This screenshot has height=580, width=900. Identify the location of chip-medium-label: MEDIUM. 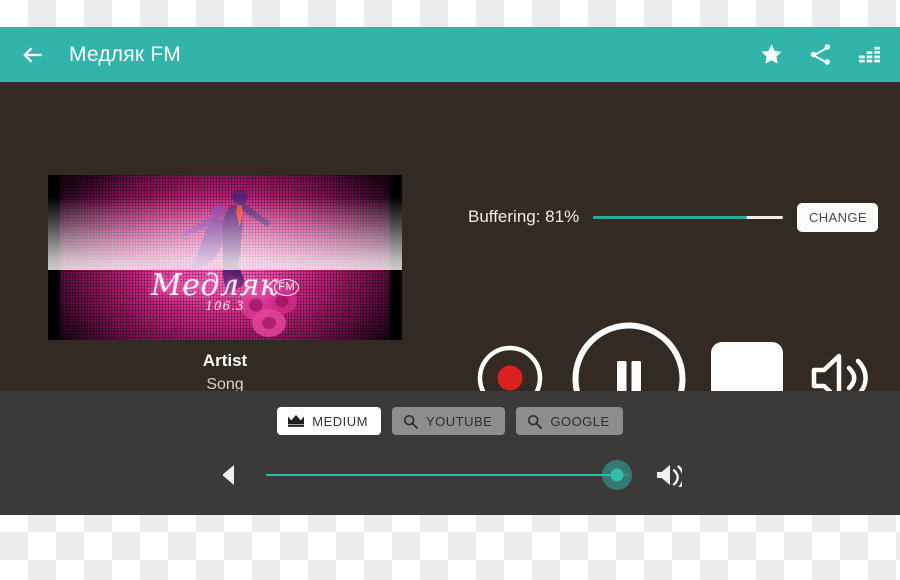
(340, 421).